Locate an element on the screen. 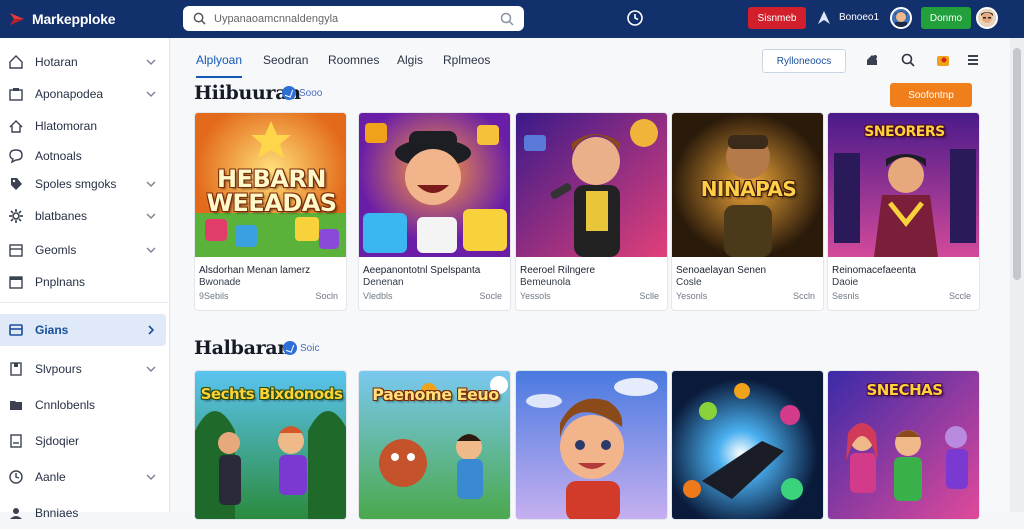  card-subtitle: Denenan is located at coordinates (383, 282).